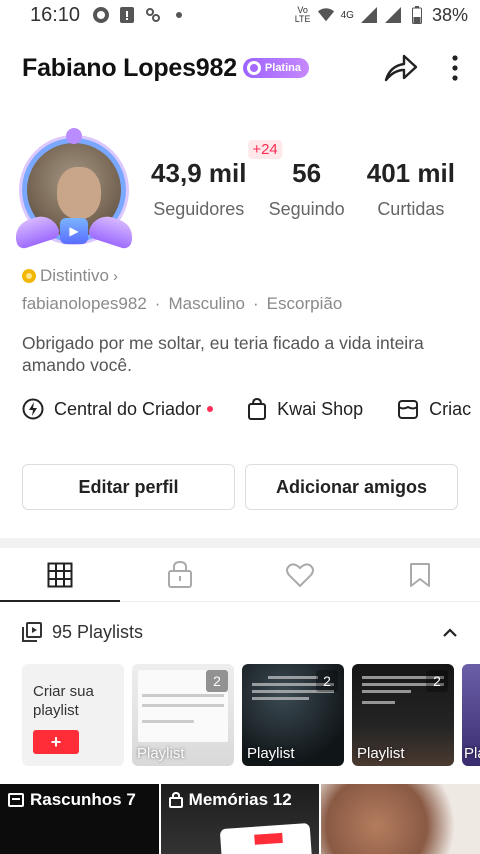 Image resolution: width=480 pixels, height=854 pixels. Describe the element at coordinates (450, 408) in the screenshot. I see `third-shortcut-label: Criac` at that location.